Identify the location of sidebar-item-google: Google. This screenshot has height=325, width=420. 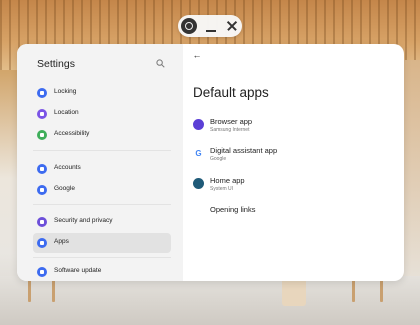
(102, 190).